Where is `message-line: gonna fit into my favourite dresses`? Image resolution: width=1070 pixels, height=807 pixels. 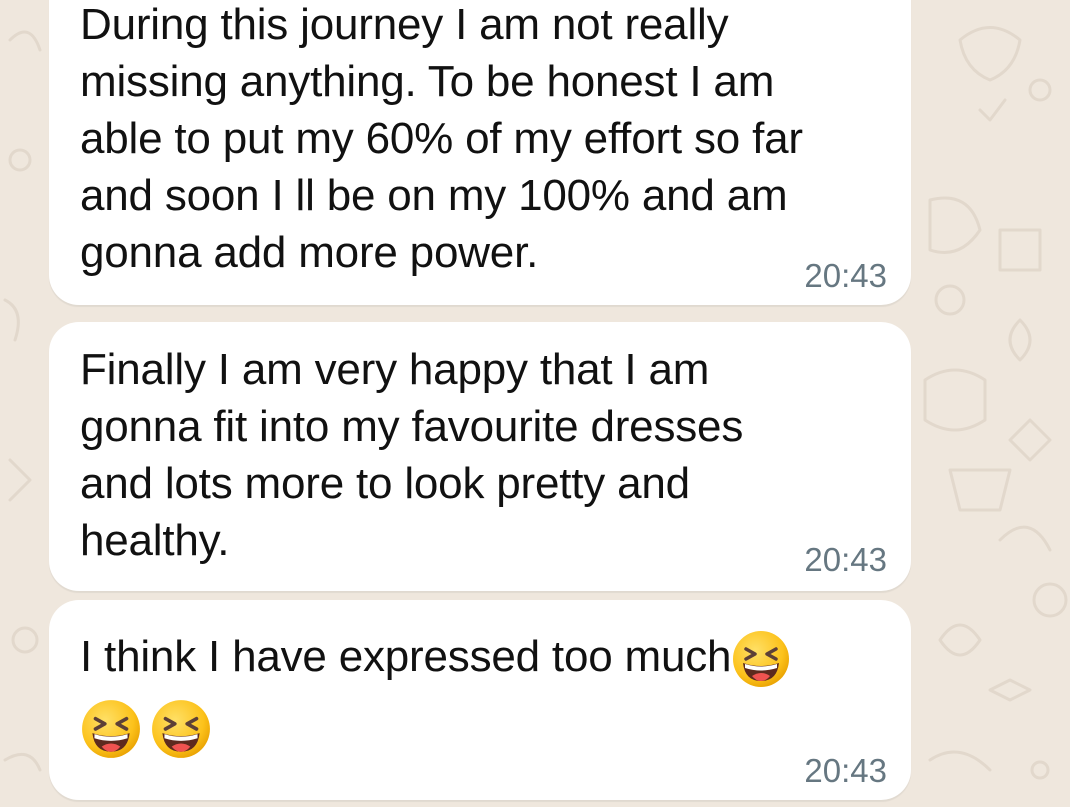
message-line: gonna fit into my favourite dresses is located at coordinates (412, 426).